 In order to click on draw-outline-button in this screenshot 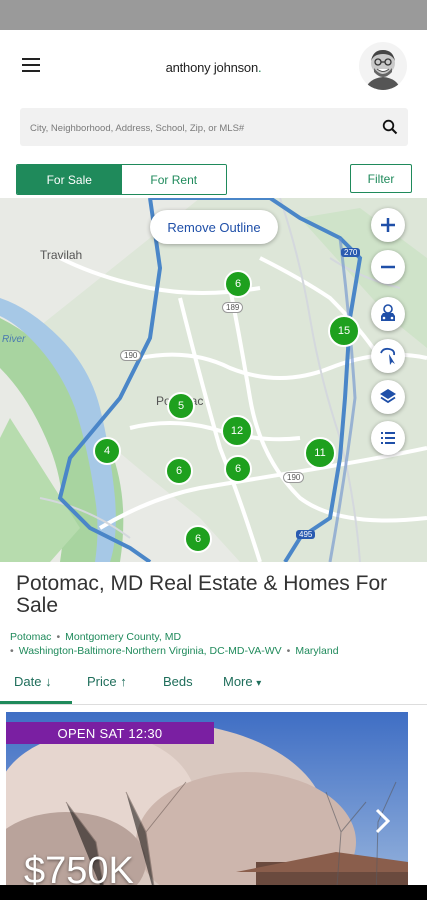, I will do `click(388, 356)`.